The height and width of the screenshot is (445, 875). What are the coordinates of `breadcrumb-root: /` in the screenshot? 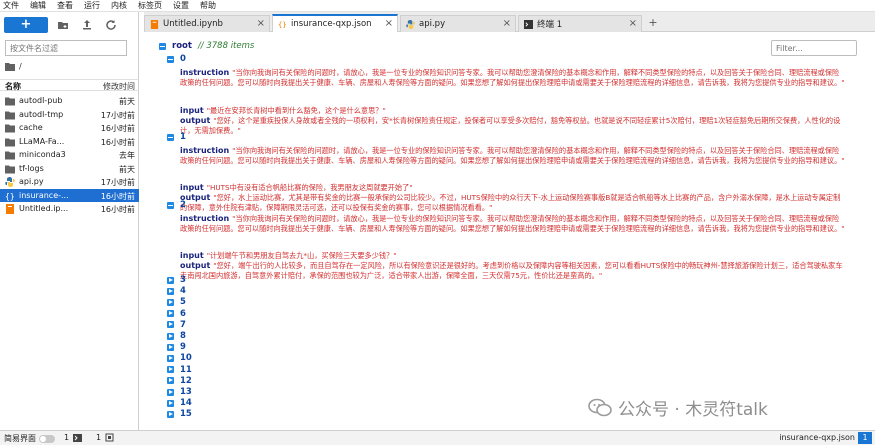 It's located at (20, 66).